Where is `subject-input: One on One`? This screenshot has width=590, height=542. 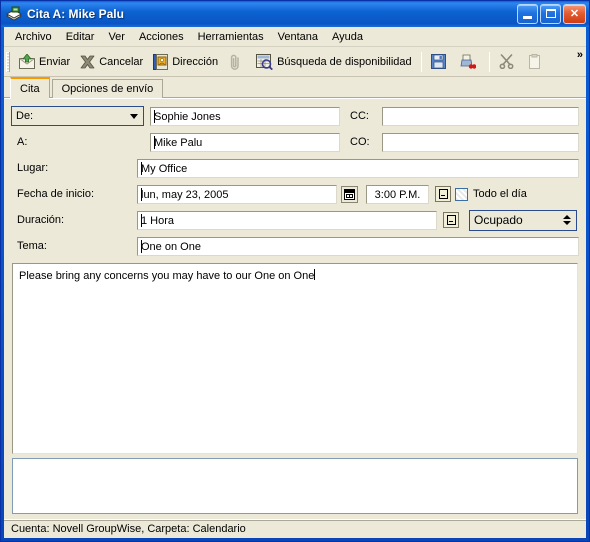
subject-input: One on One is located at coordinates (358, 246).